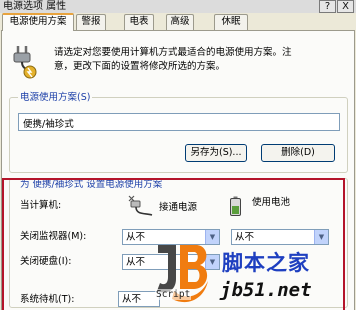 The image size is (356, 310). What do you see at coordinates (231, 22) in the screenshot?
I see `tab-hibernate: 休眠` at bounding box center [231, 22].